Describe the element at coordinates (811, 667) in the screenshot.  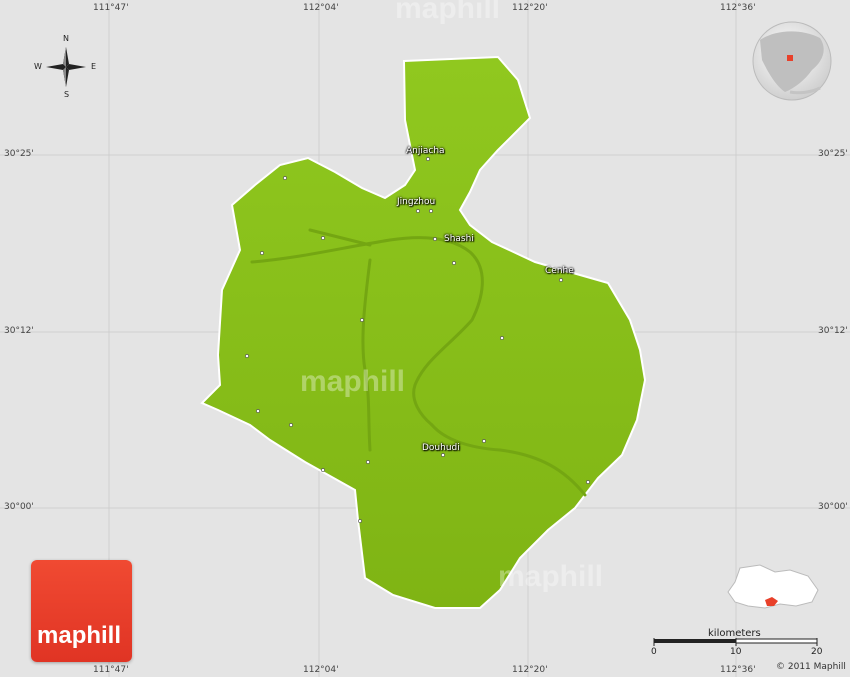
I see `copyright: © 2011 Maphill` at that location.